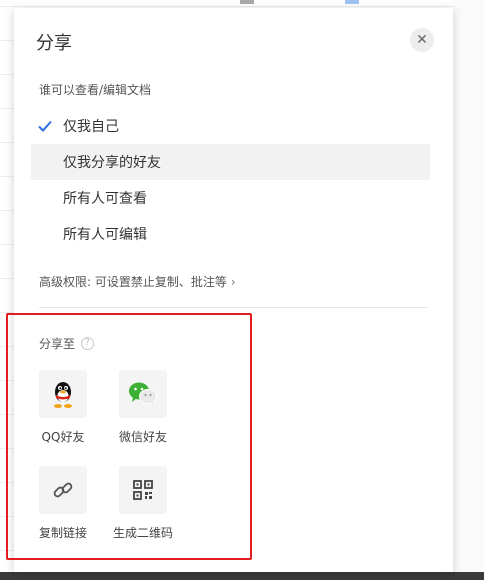 Image resolution: width=484 pixels, height=580 pixels. I want to click on qq-tile, so click(63, 394).